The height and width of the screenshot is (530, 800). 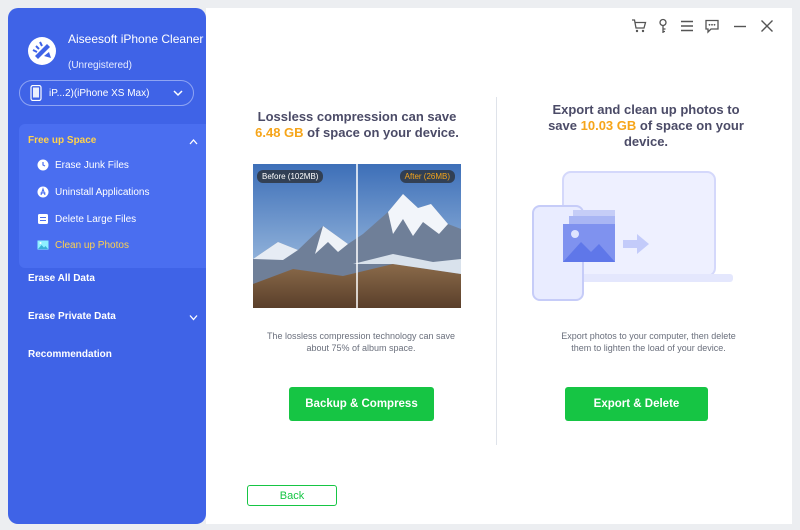 What do you see at coordinates (42, 51) in the screenshot?
I see `app-logo-icon` at bounding box center [42, 51].